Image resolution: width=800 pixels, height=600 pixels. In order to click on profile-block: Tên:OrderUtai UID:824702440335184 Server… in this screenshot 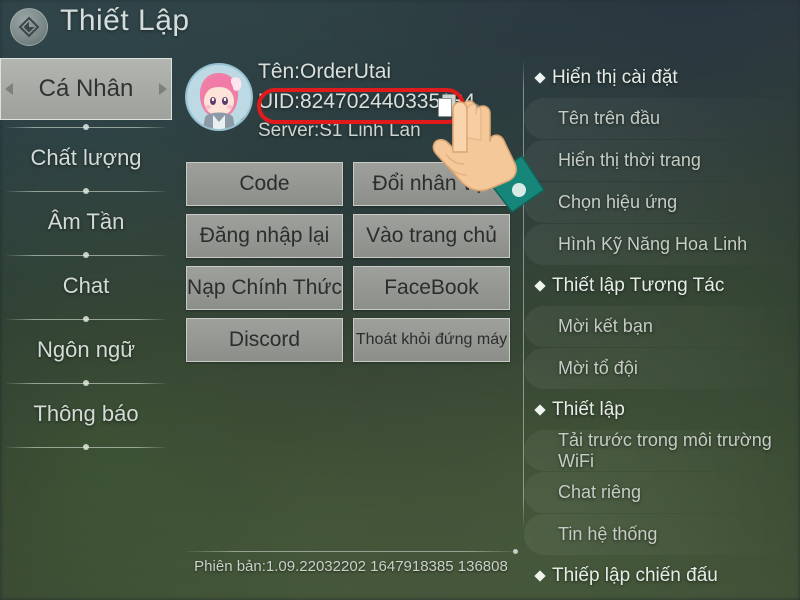, I will do `click(351, 106)`.